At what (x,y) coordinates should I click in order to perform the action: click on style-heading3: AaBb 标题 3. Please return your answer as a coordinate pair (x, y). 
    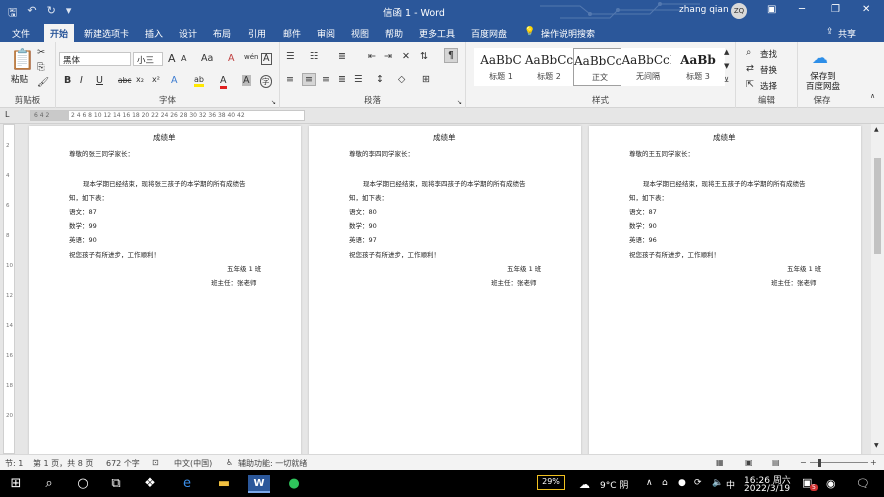
    Looking at the image, I should click on (698, 67).